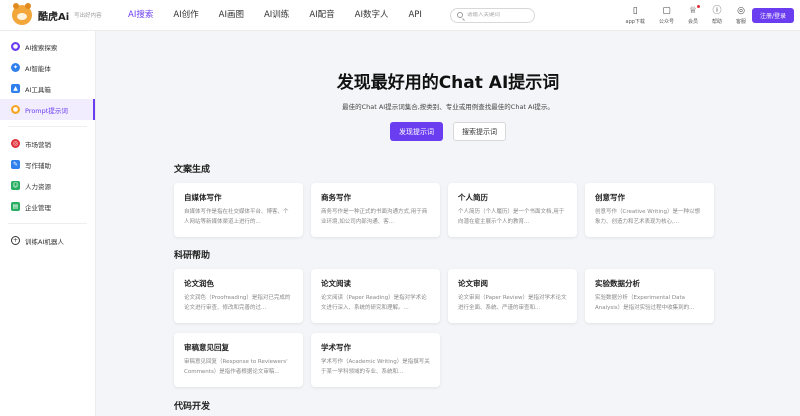 This screenshot has width=800, height=416. What do you see at coordinates (15, 185) in the screenshot?
I see `people-icon: ☺` at bounding box center [15, 185].